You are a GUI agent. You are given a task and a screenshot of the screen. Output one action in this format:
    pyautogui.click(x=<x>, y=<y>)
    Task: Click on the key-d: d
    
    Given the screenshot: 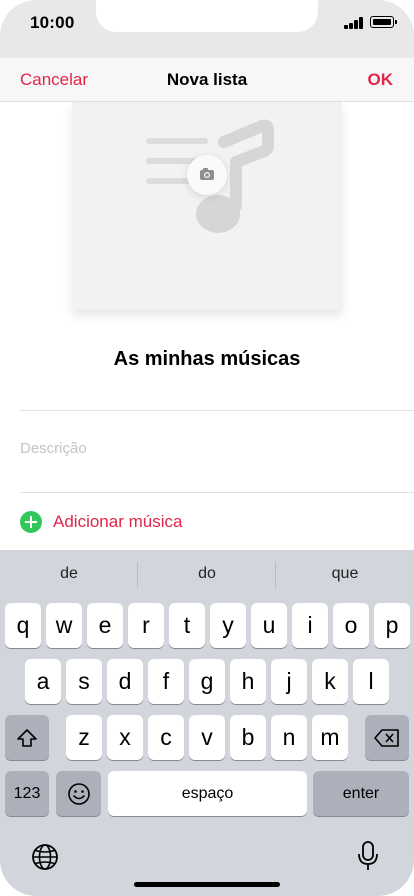 What is the action you would take?
    pyautogui.click(x=125, y=681)
    